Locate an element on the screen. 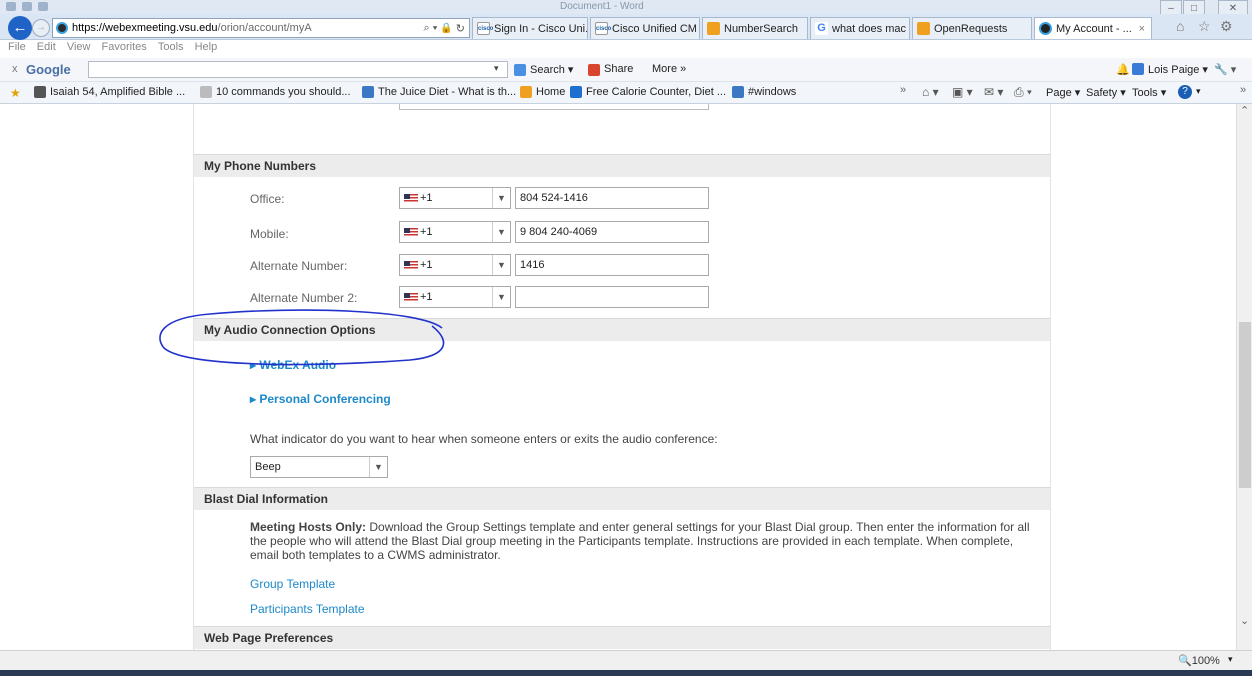 Image resolution: width=1252 pixels, height=676 pixels. window-title: Document1 - Word is located at coordinates (602, 6).